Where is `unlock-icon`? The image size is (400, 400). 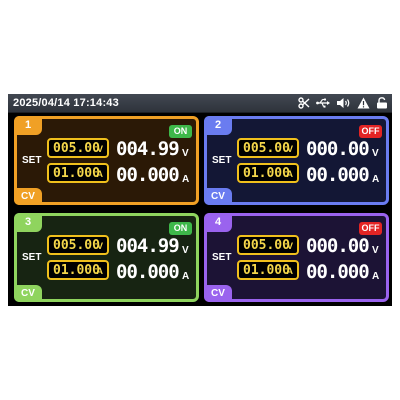 unlock-icon is located at coordinates (382, 103).